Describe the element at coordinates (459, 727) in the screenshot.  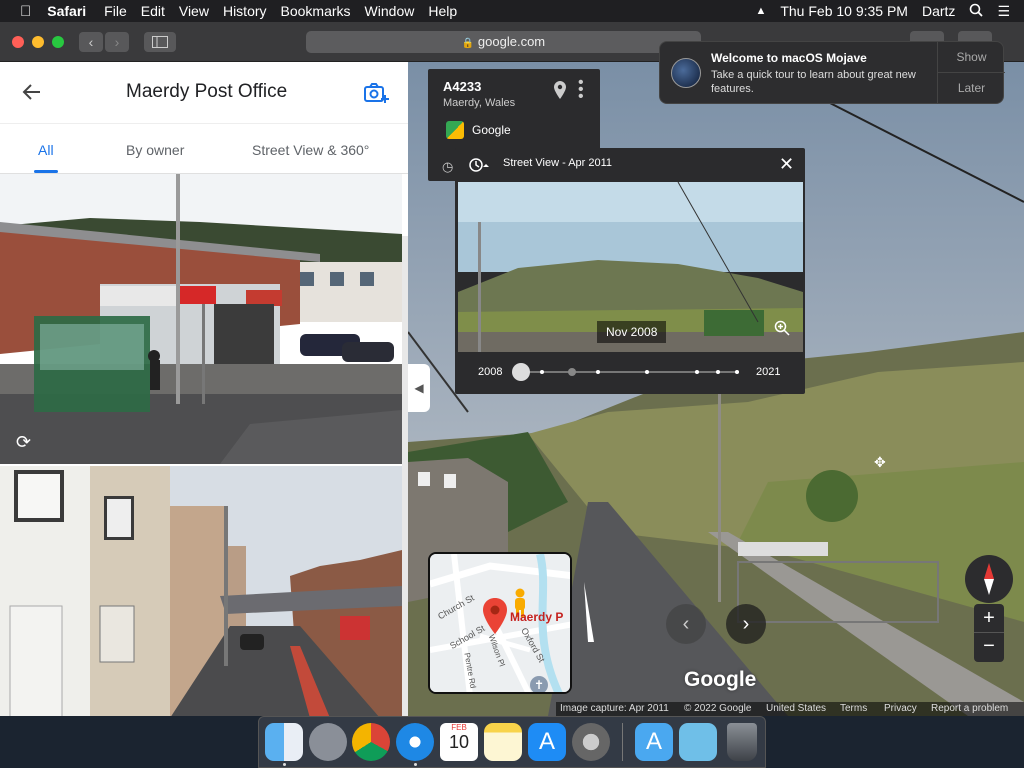
I see `calendar-month: FEB` at that location.